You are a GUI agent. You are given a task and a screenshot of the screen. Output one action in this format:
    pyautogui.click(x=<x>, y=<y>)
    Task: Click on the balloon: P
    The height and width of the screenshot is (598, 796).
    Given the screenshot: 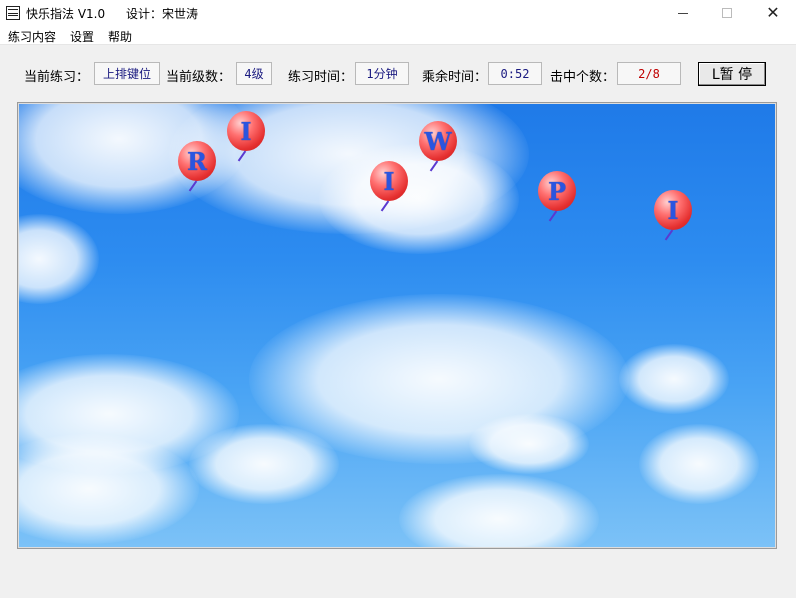 What is the action you would take?
    pyautogui.click(x=558, y=197)
    